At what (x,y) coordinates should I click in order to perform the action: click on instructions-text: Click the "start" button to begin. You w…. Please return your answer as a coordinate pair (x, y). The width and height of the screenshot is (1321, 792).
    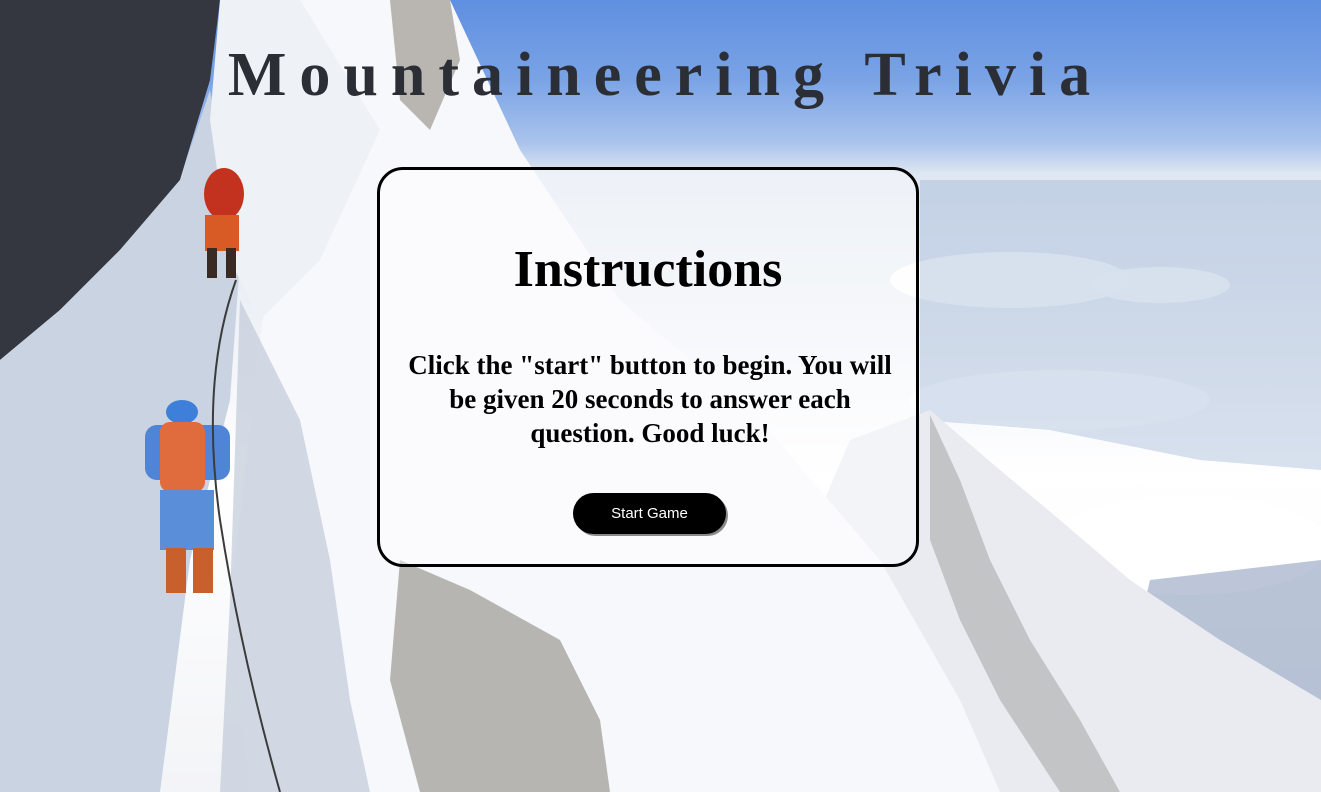
    Looking at the image, I should click on (650, 399).